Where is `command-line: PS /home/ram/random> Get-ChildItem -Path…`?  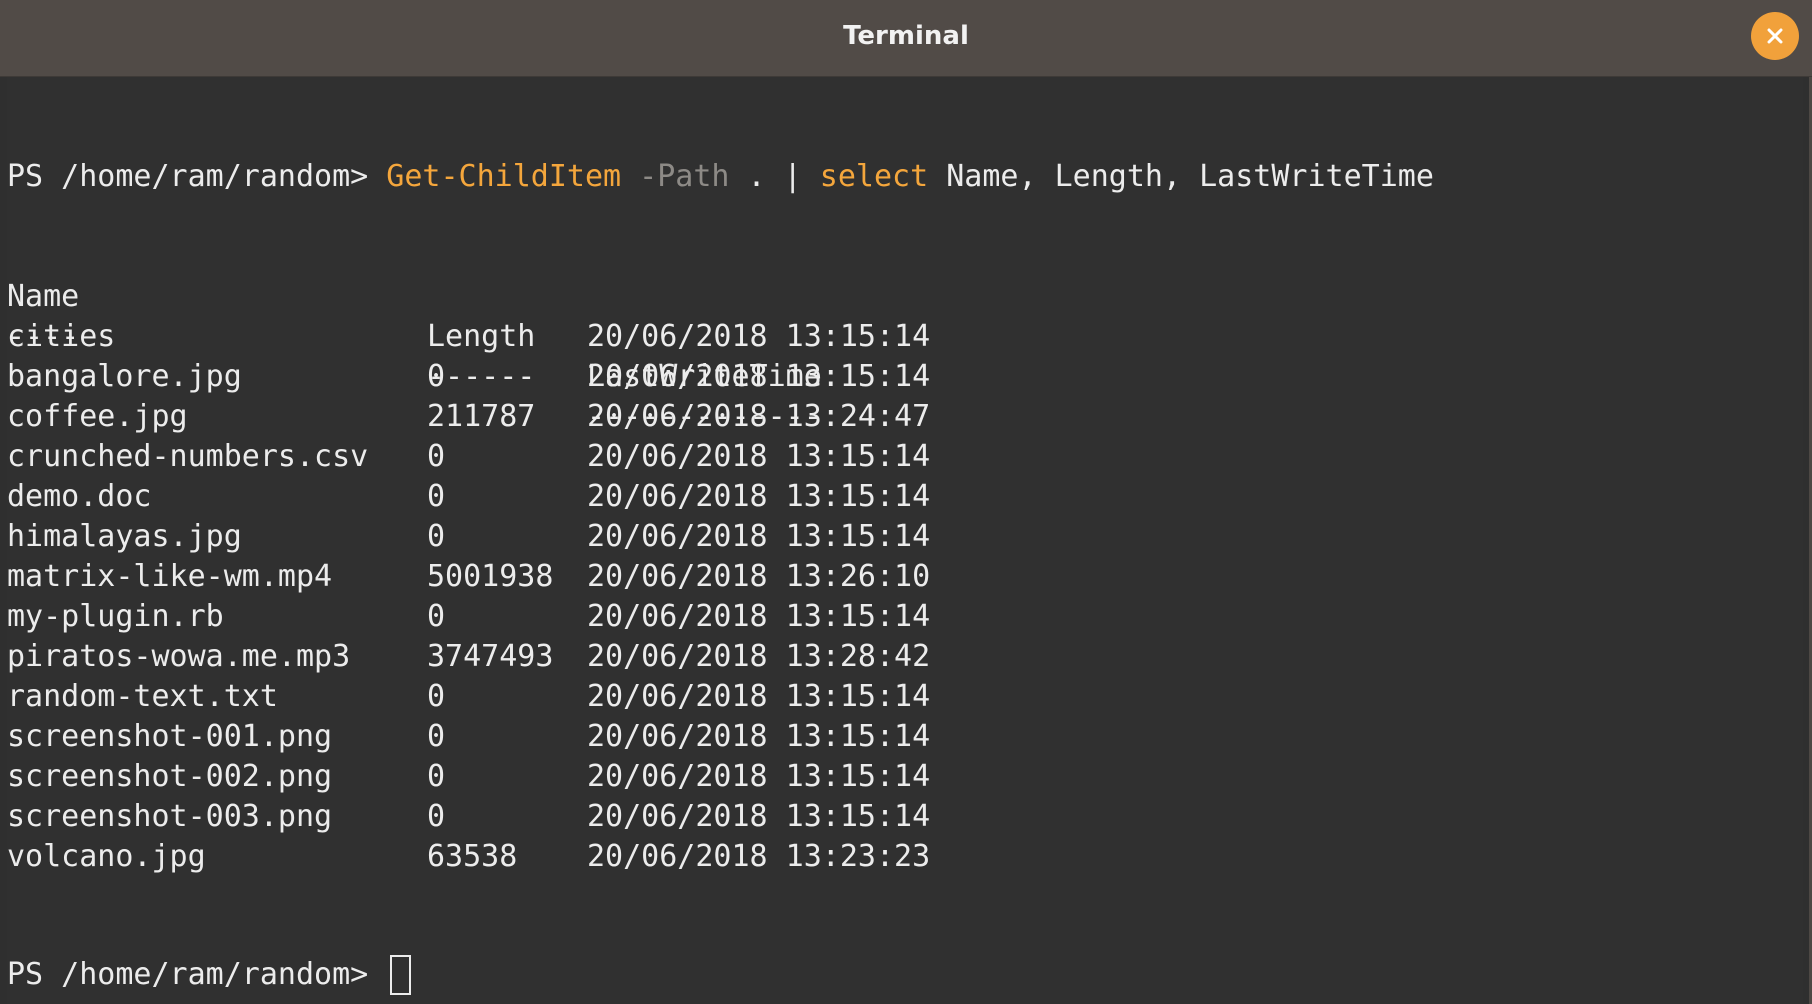 command-line: PS /home/ram/random> Get-ChildItem -Path… is located at coordinates (720, 177).